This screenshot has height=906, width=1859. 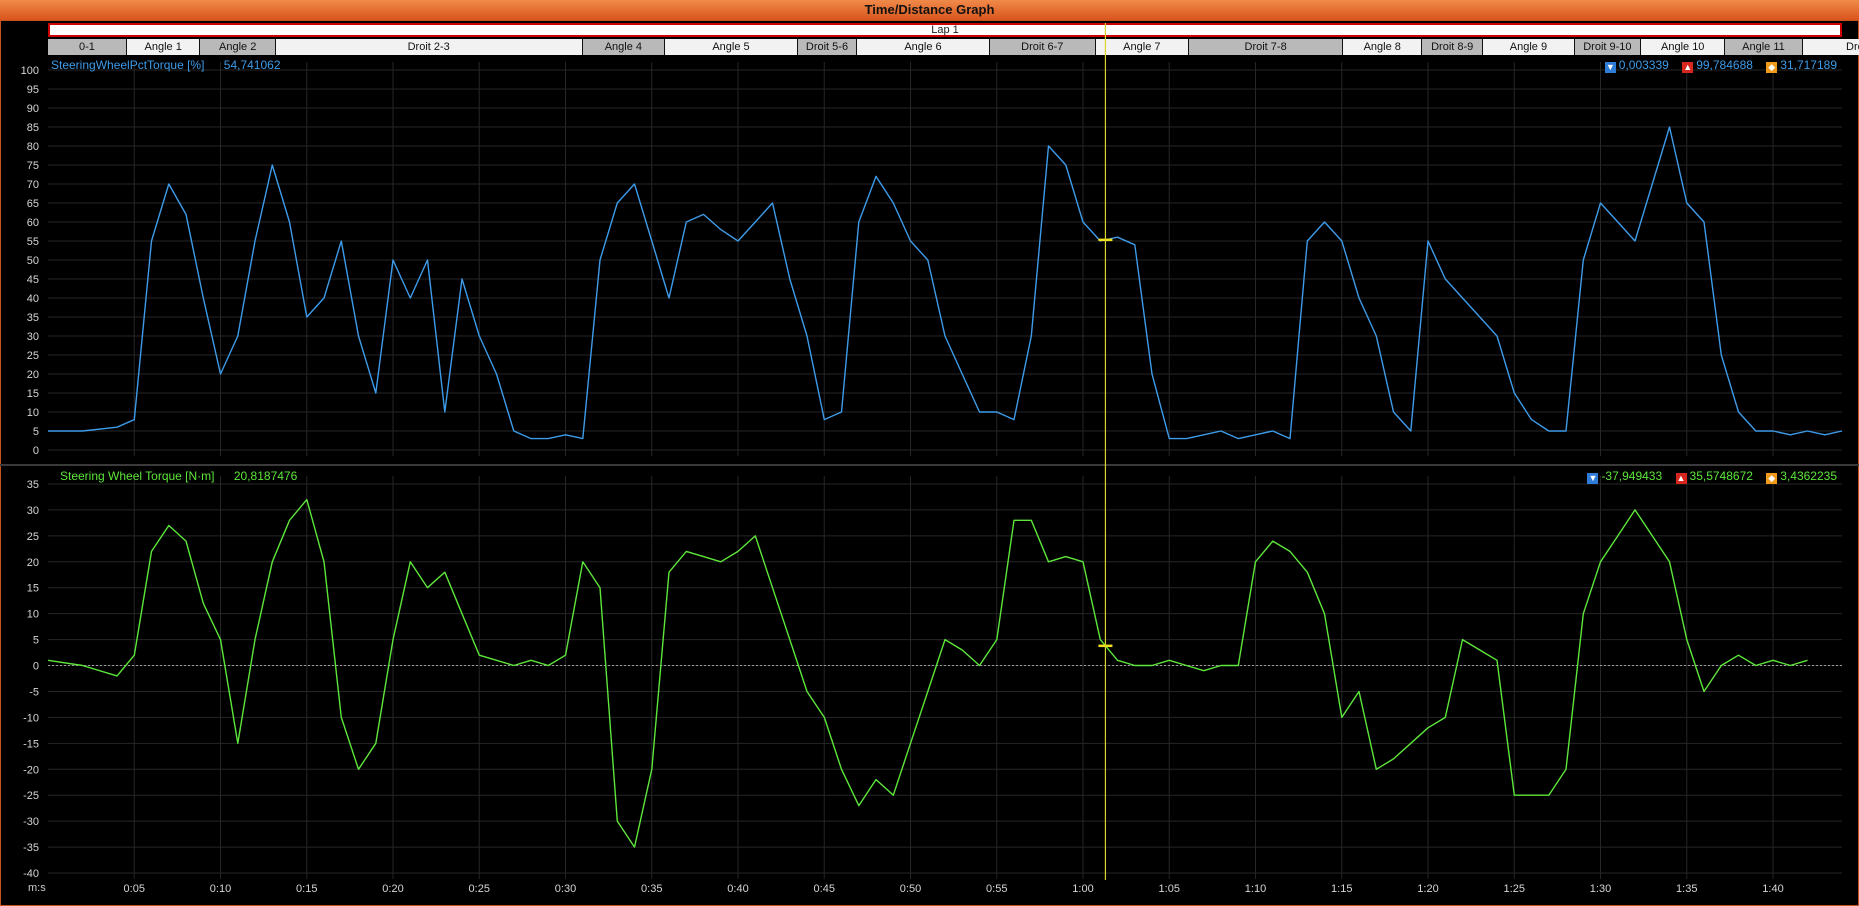 What do you see at coordinates (1600, 889) in the screenshot?
I see `x-tick-label: 1:30` at bounding box center [1600, 889].